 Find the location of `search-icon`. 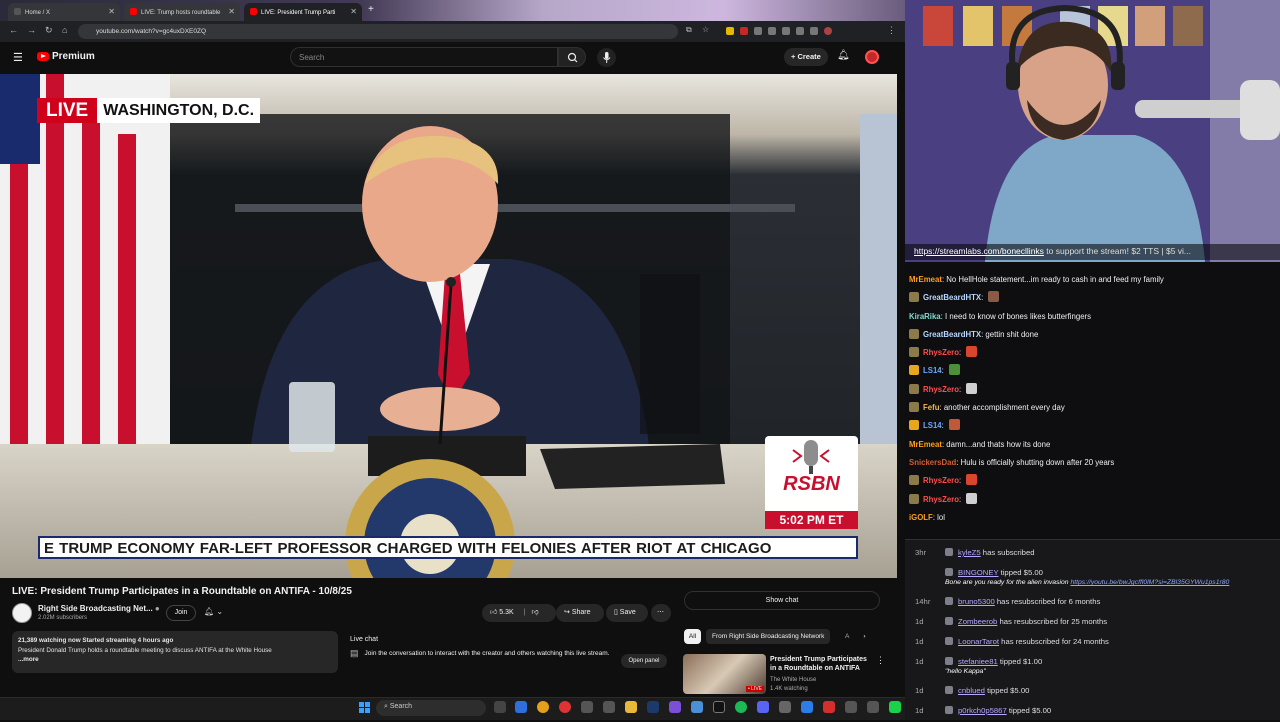

search-icon is located at coordinates (572, 57).